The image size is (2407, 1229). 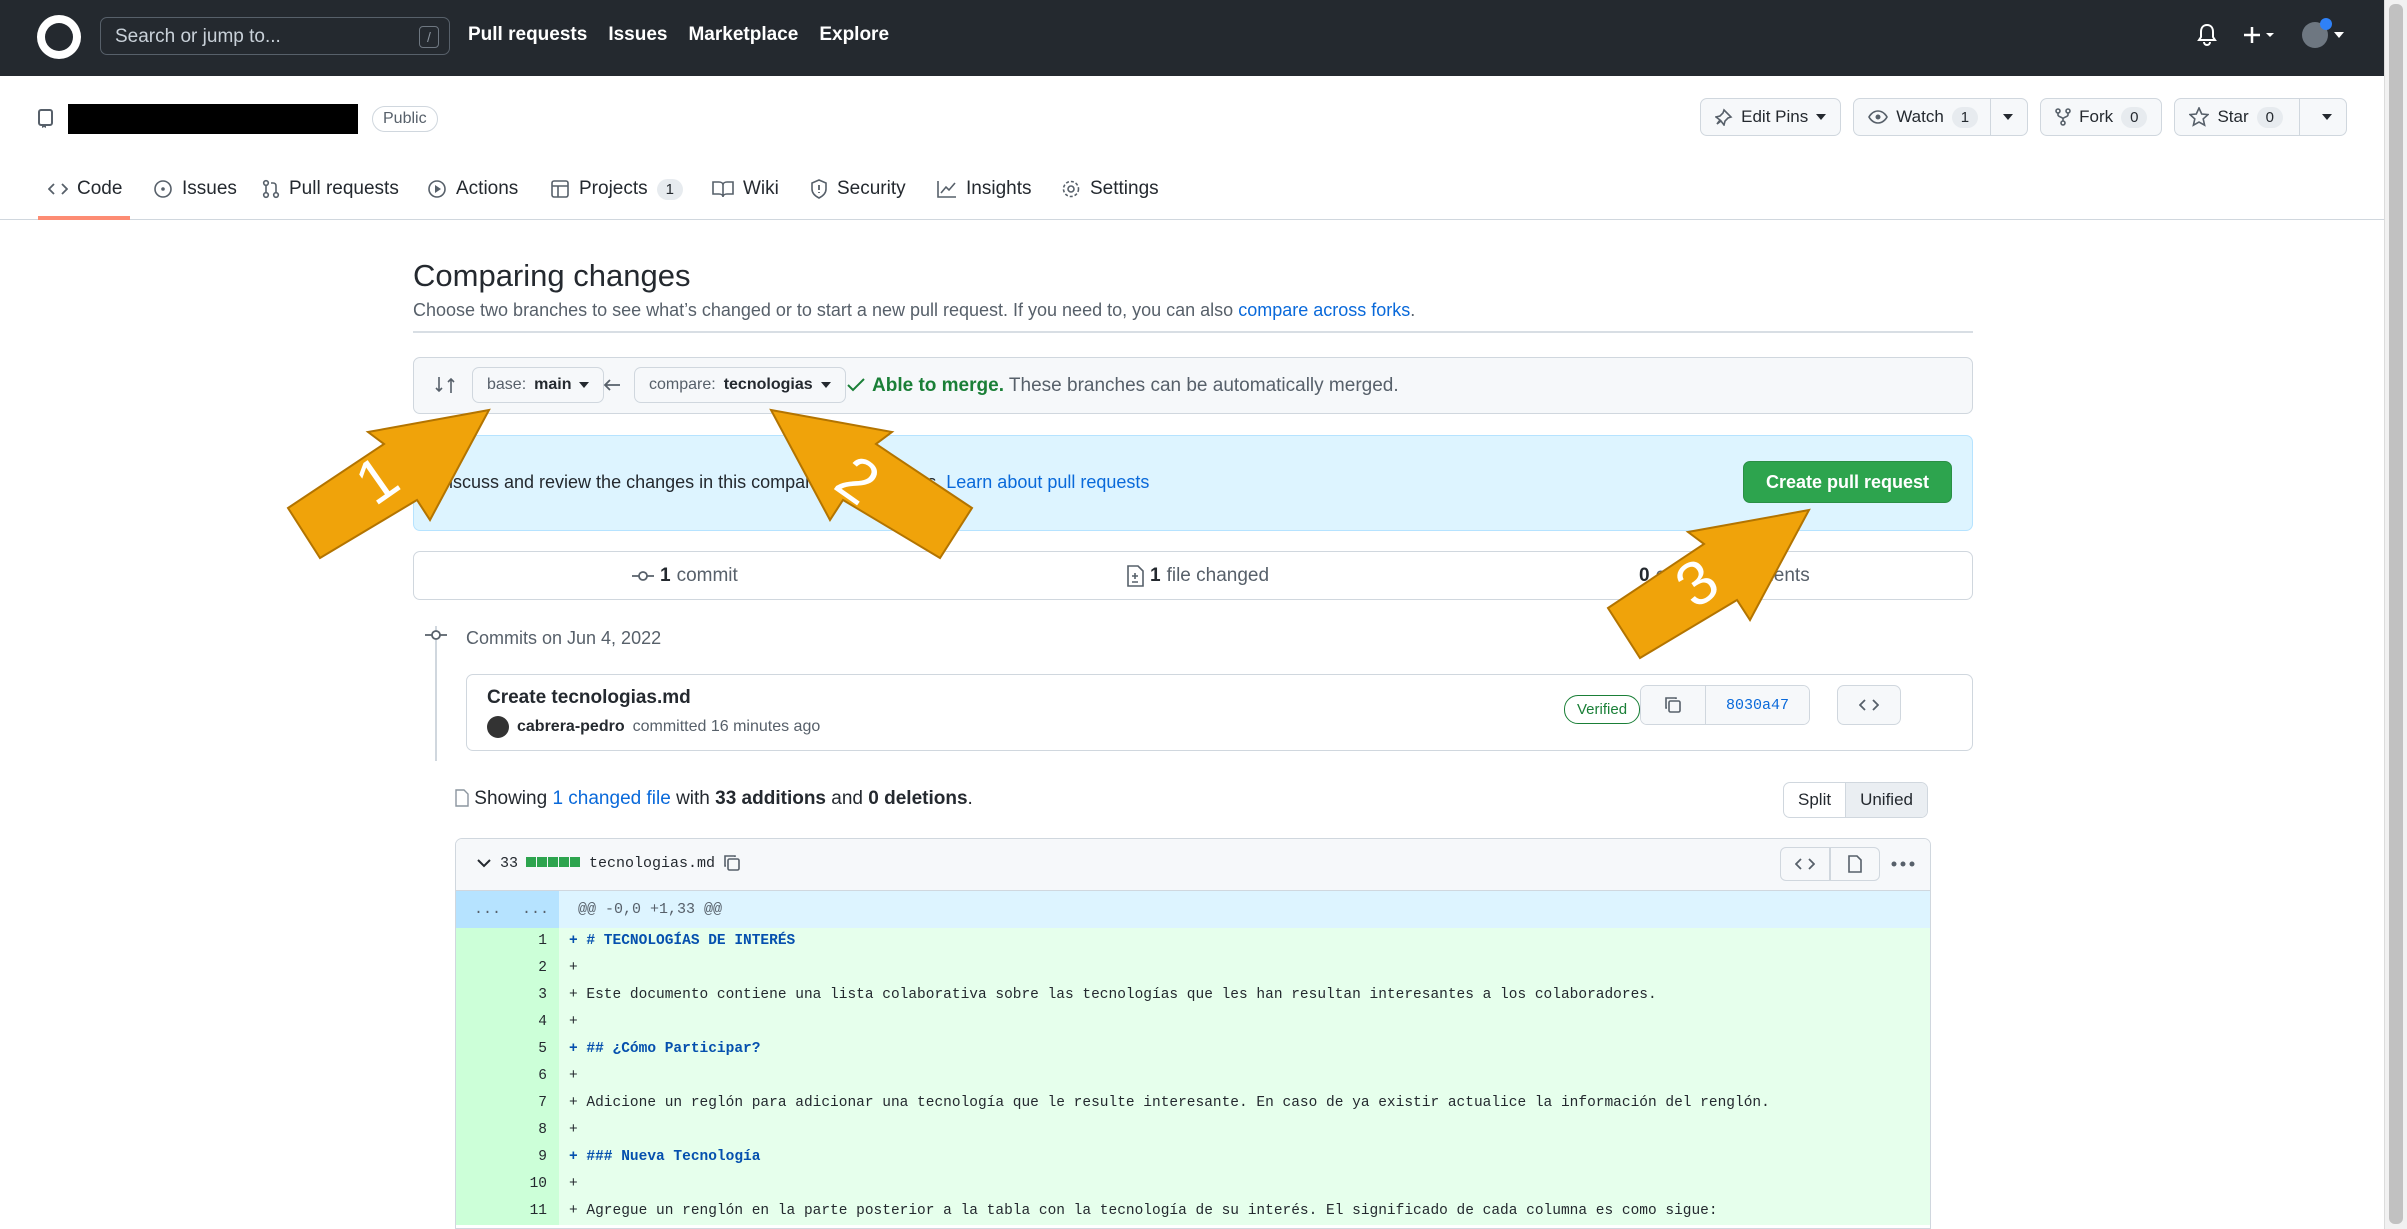 What do you see at coordinates (984, 189) in the screenshot?
I see `tab-insights: Insights` at bounding box center [984, 189].